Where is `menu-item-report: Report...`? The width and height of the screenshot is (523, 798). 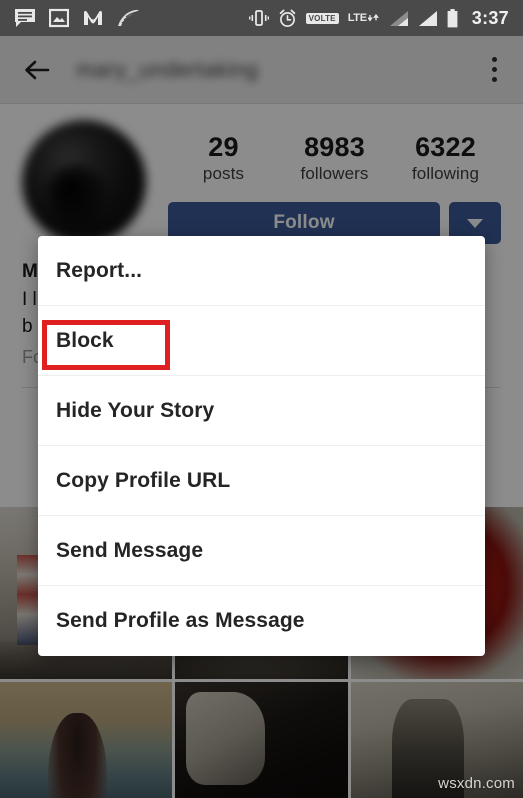
menu-item-report: Report... is located at coordinates (261, 271).